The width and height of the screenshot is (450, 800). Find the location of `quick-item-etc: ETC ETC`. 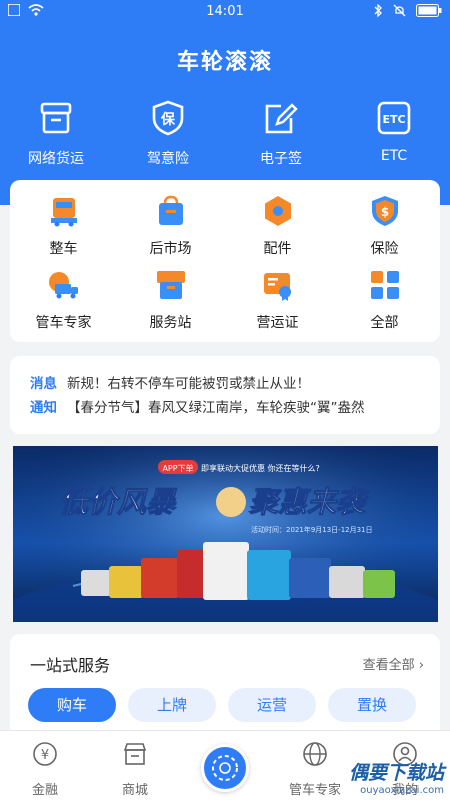

quick-item-etc: ETC ETC is located at coordinates (394, 131).